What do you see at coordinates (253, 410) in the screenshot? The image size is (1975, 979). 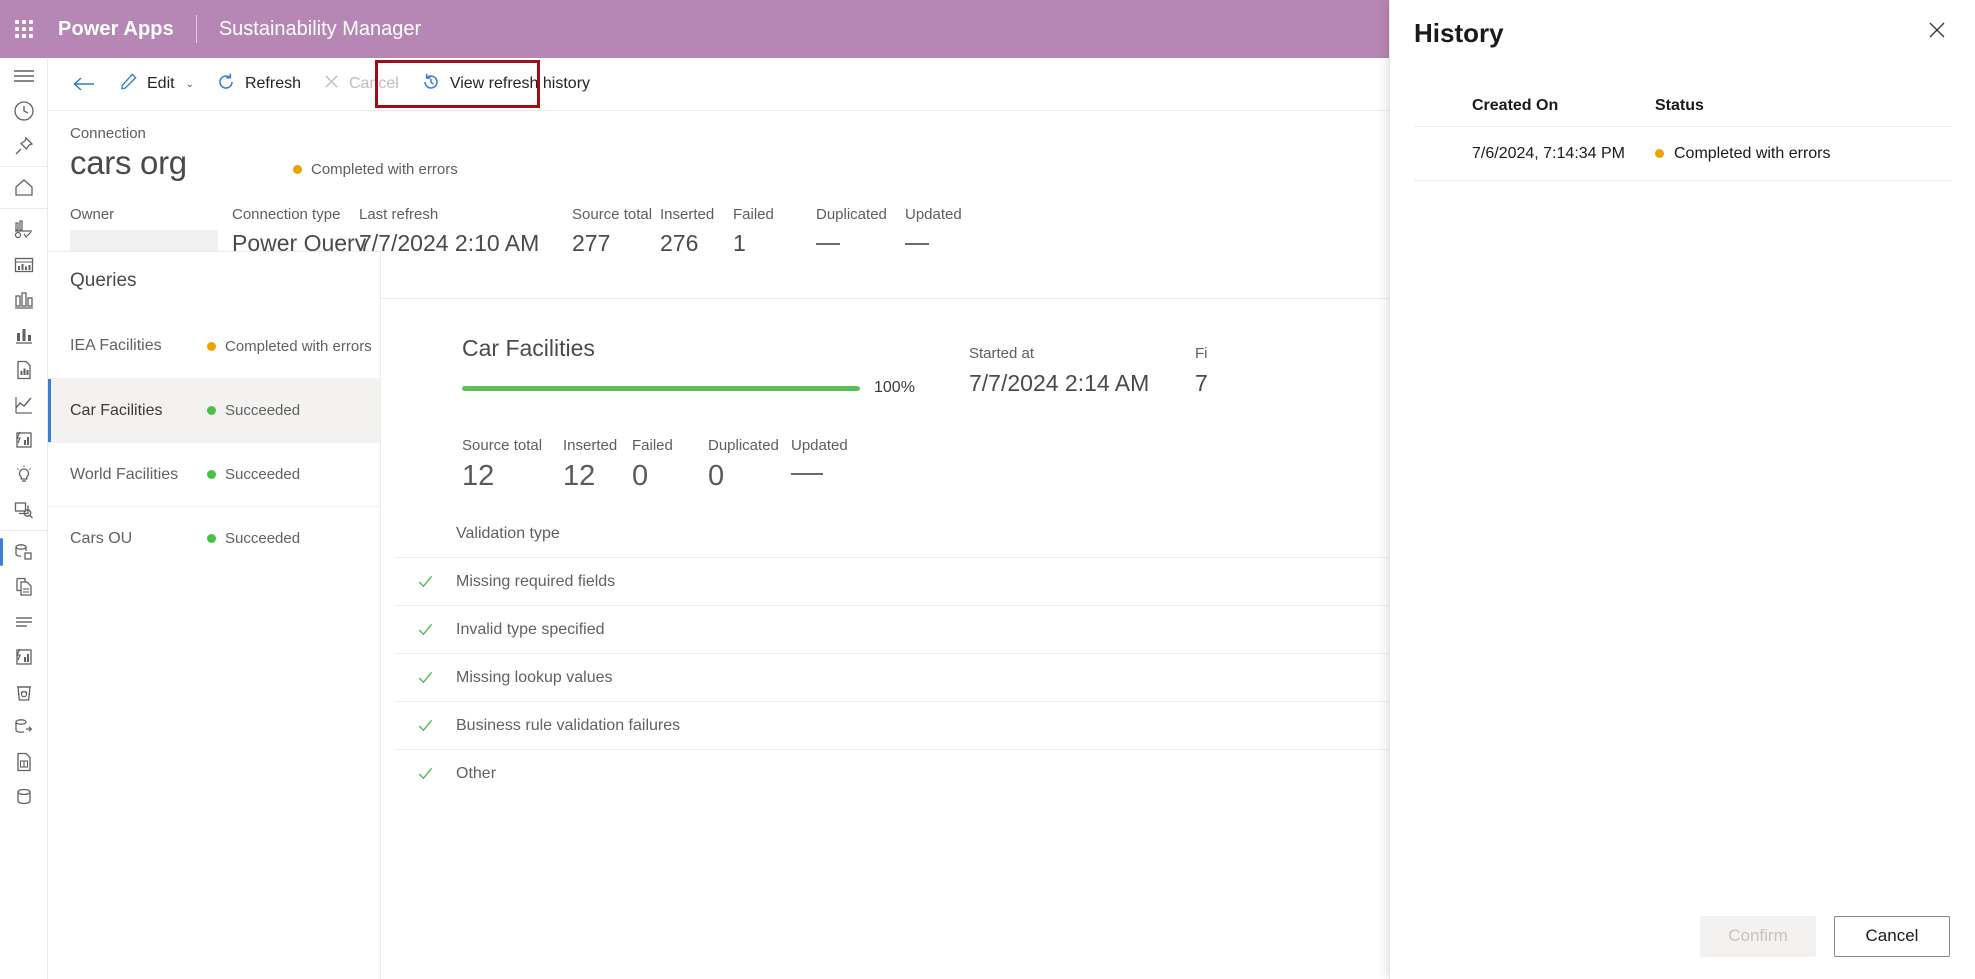 I see `query-status: Succeeded` at bounding box center [253, 410].